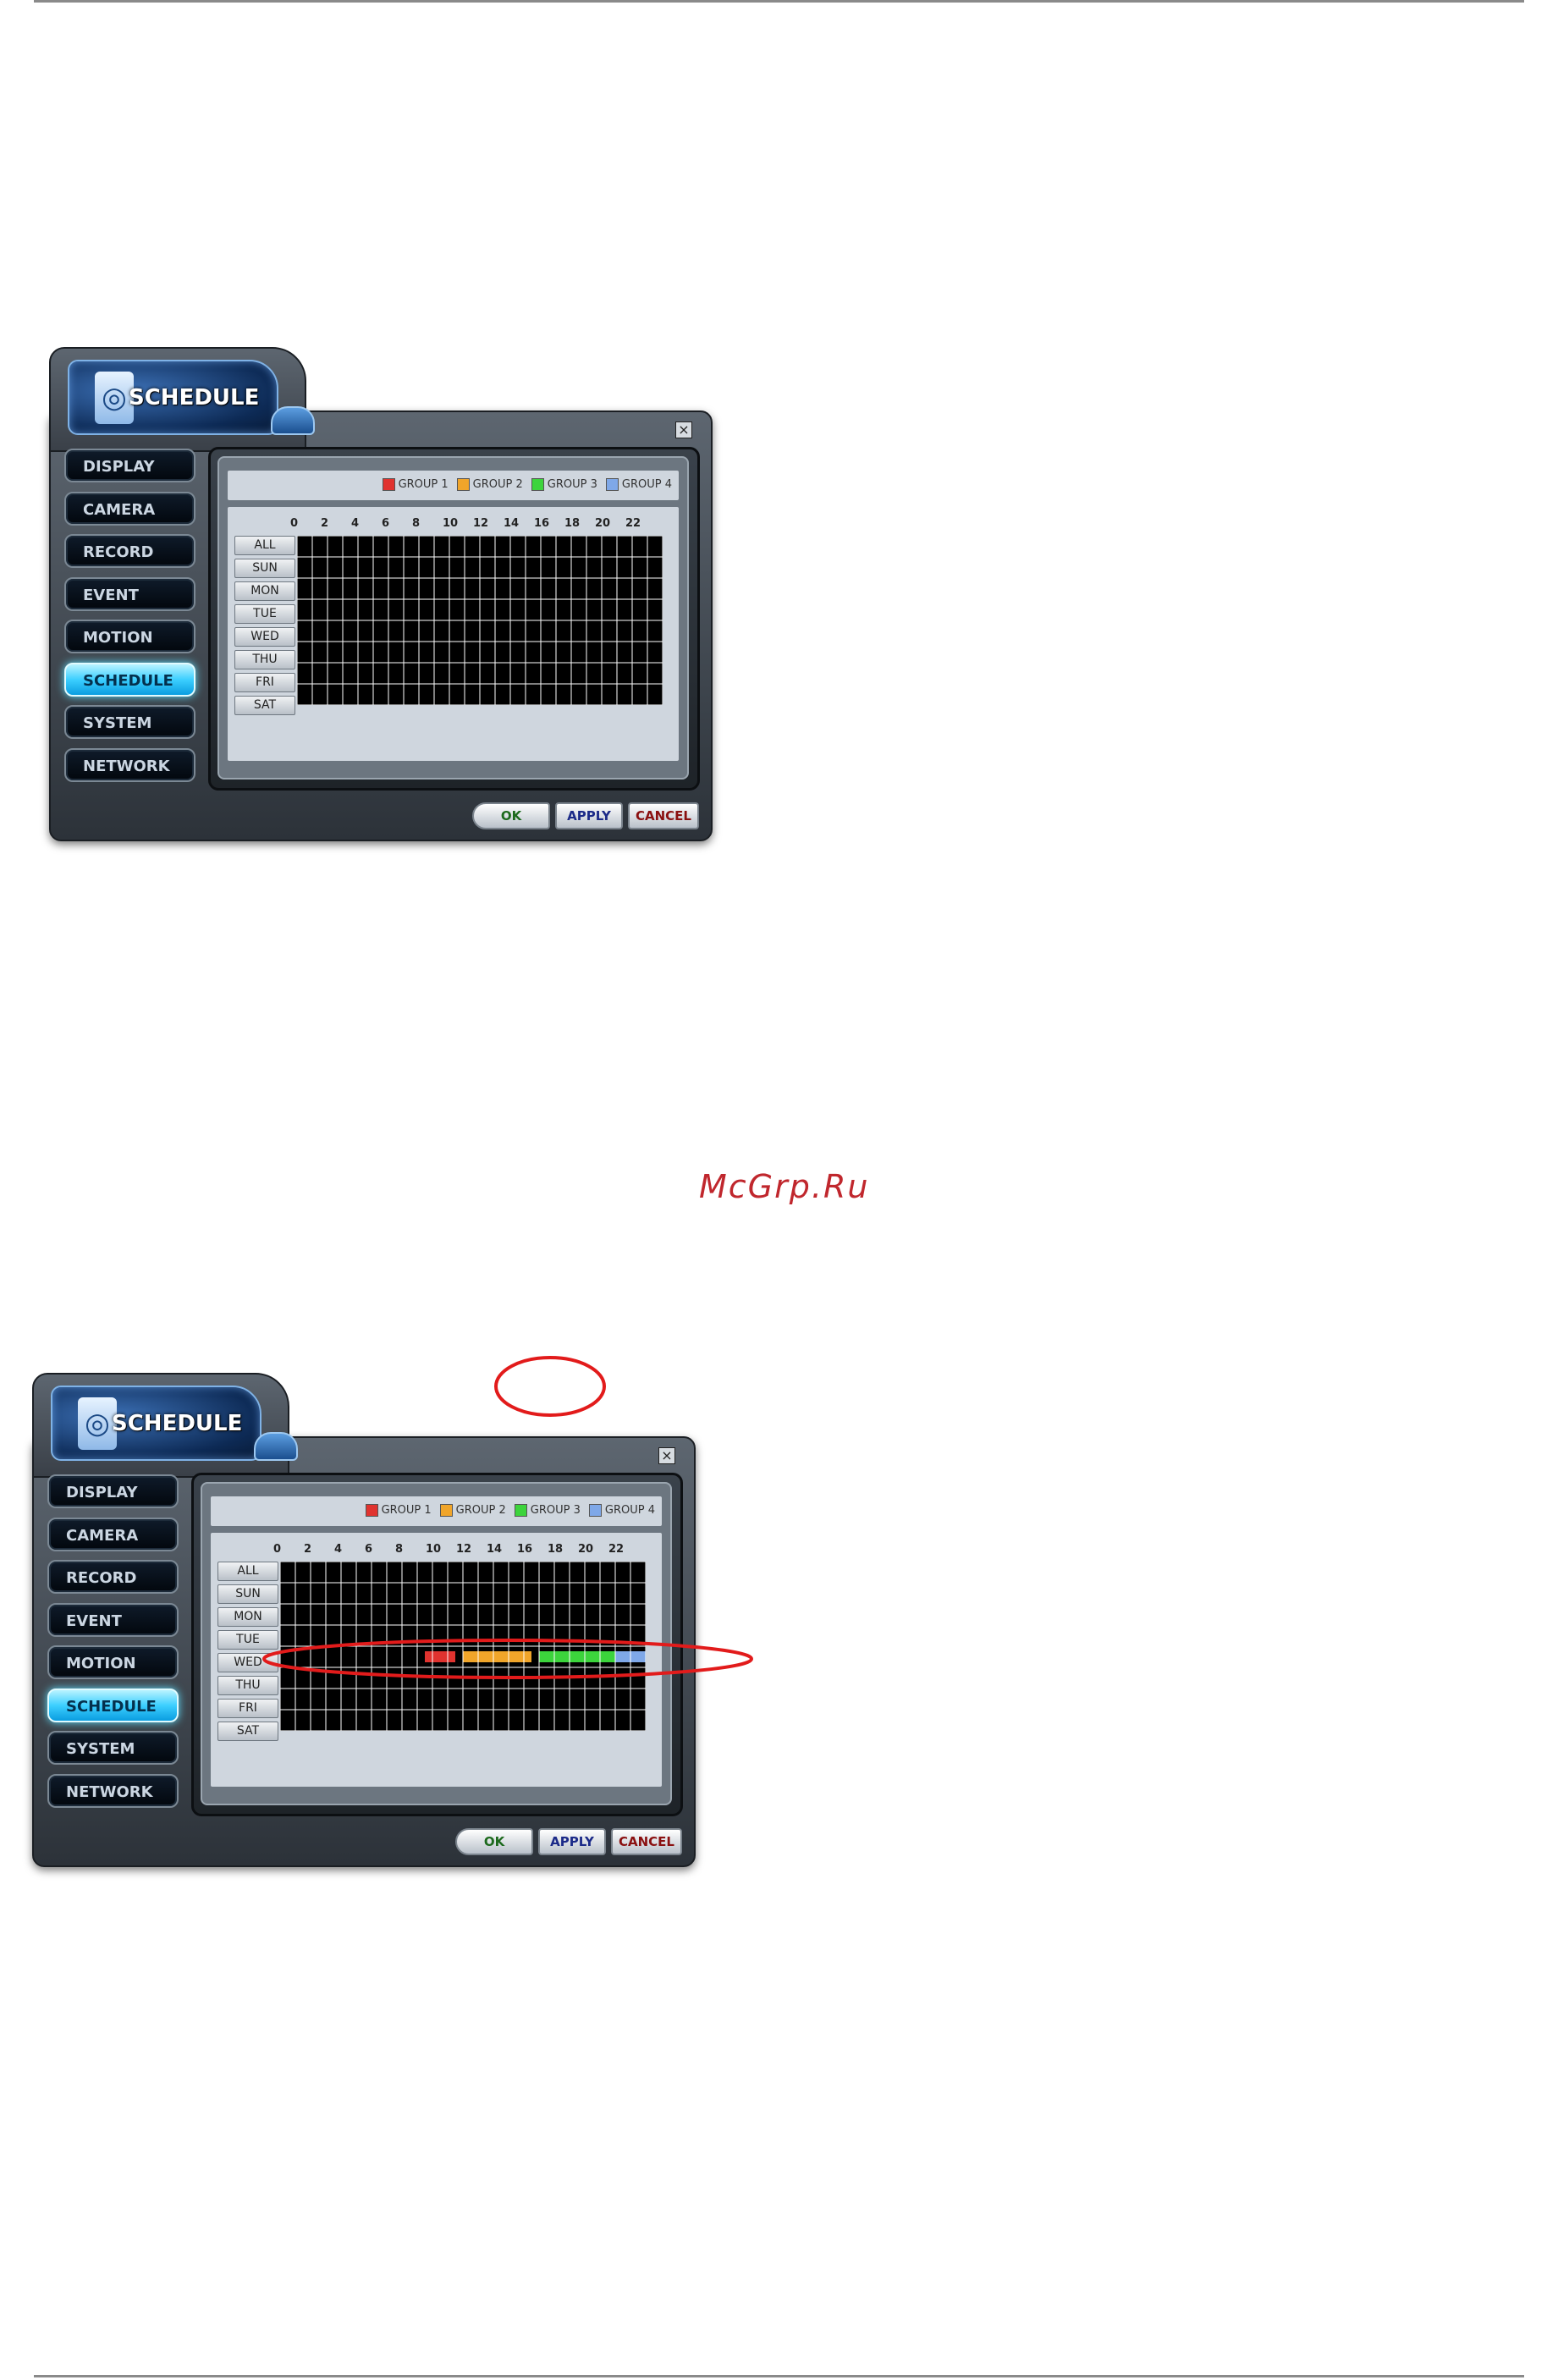 Image resolution: width=1558 pixels, height=2380 pixels. I want to click on group-legend: GROUP 1 GROUP 2 GROUP 3 GROUP 4, so click(510, 1510).